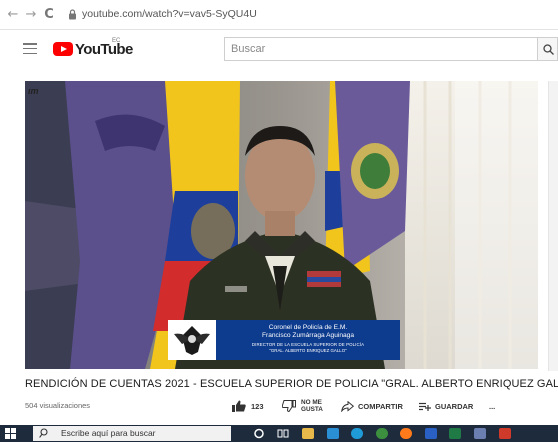 This screenshot has height=442, width=558. I want to click on youtube-header: YouTube EC Buscar, so click(279, 49).